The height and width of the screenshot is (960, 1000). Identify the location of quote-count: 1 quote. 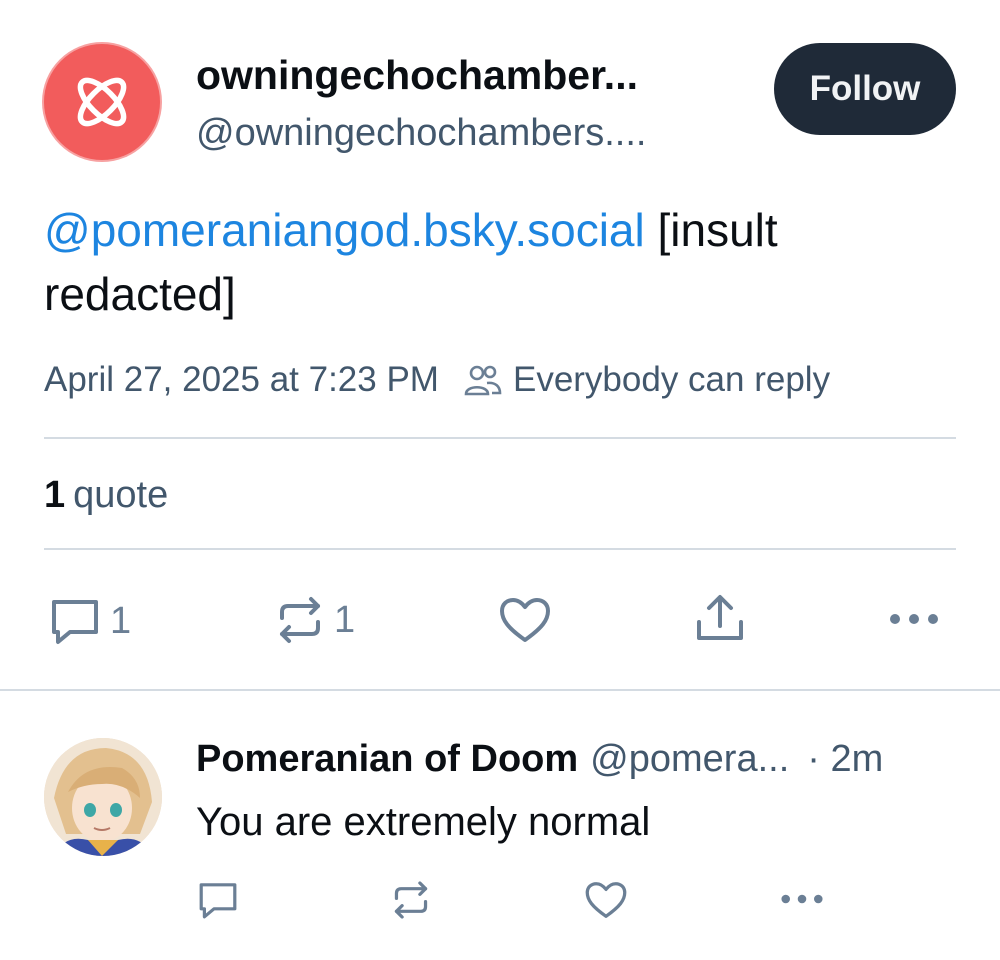
(106, 495).